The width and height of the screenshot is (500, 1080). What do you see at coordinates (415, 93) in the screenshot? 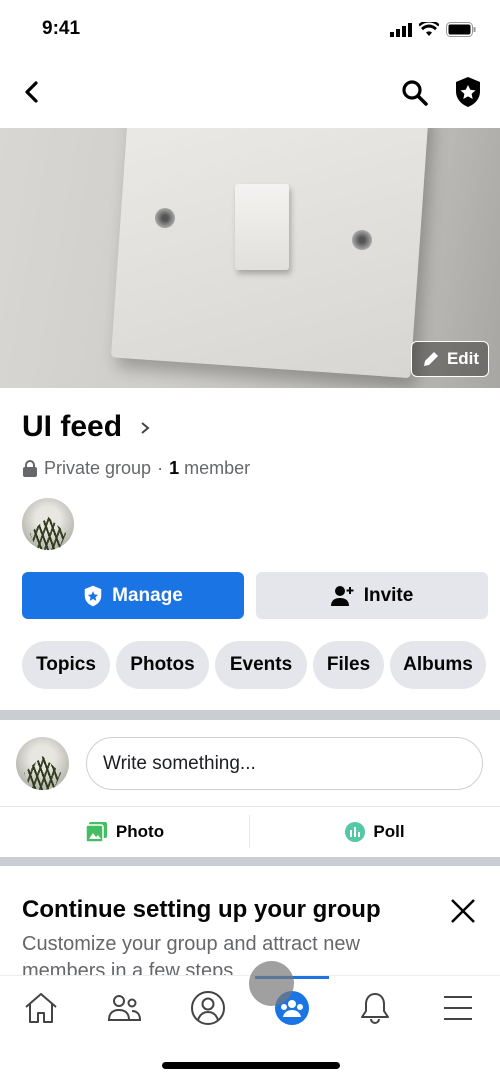
I see `search-icon` at bounding box center [415, 93].